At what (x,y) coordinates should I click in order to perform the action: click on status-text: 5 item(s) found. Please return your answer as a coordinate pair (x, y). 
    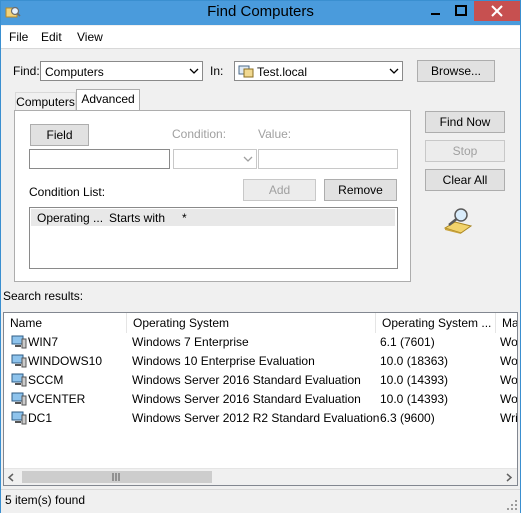
    Looking at the image, I should click on (45, 500).